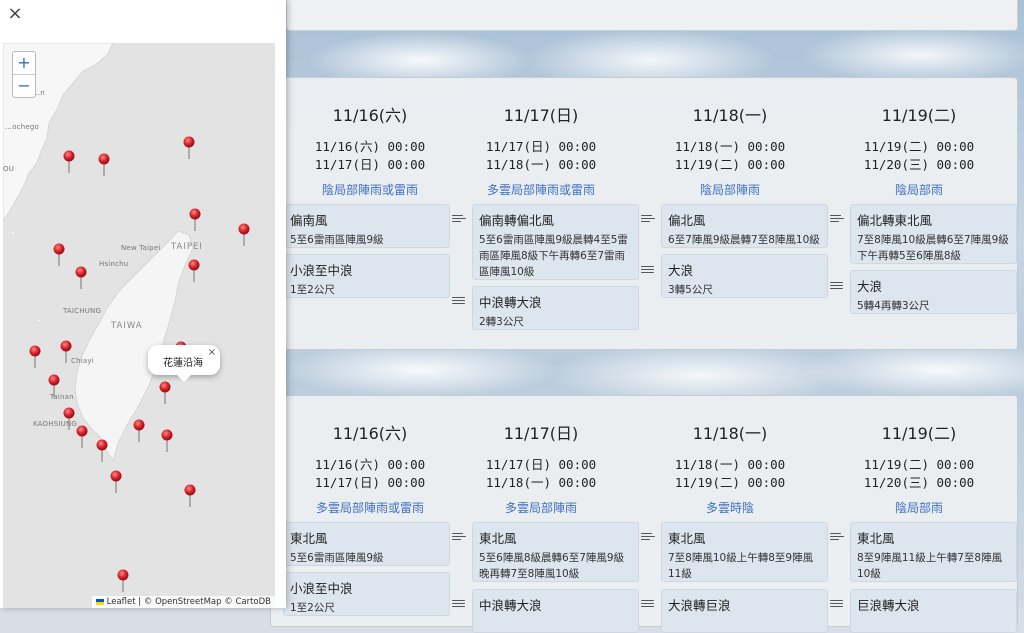 This screenshot has height=633, width=1024. I want to click on wind-box: 東北風 7至8陣風10級上午轉8至9陣風11級, so click(744, 552).